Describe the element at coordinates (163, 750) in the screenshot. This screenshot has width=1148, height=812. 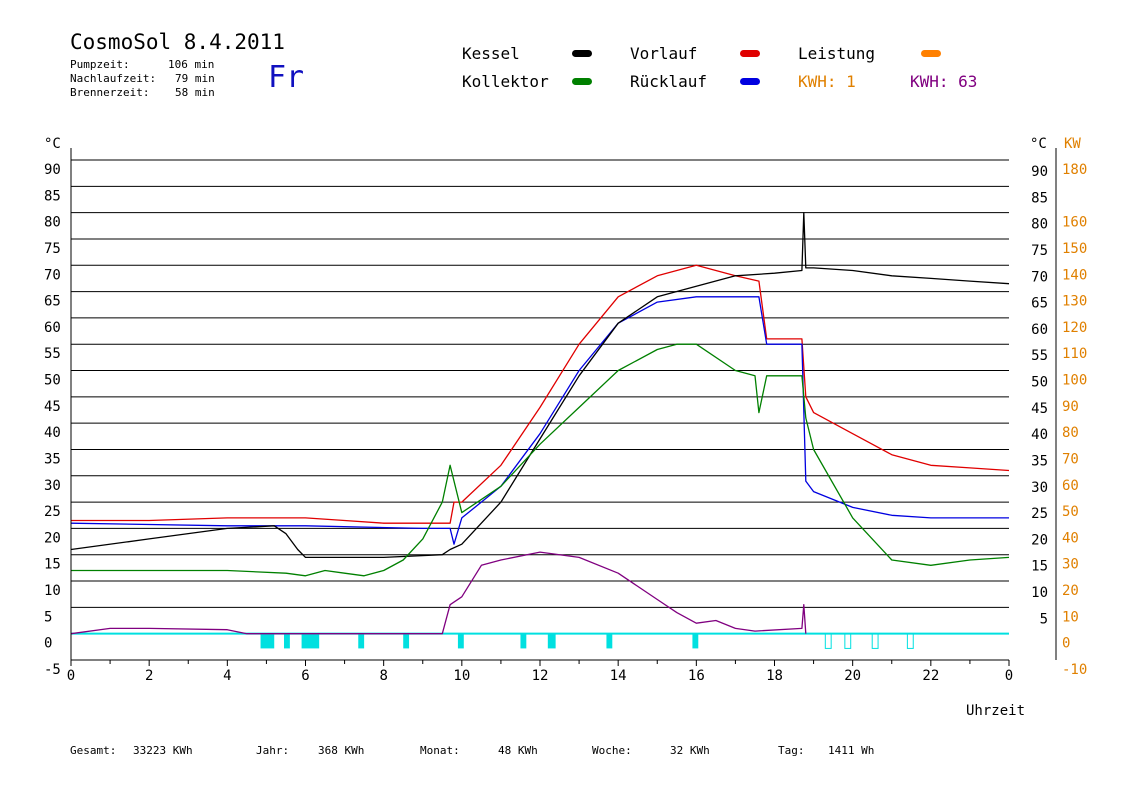
I see `footer-gesamt-value: 33223 KWh` at that location.